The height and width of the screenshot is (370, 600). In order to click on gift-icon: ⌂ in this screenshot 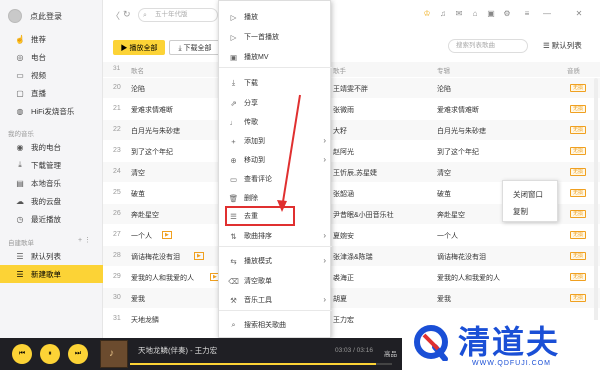, I will do `click(475, 14)`.